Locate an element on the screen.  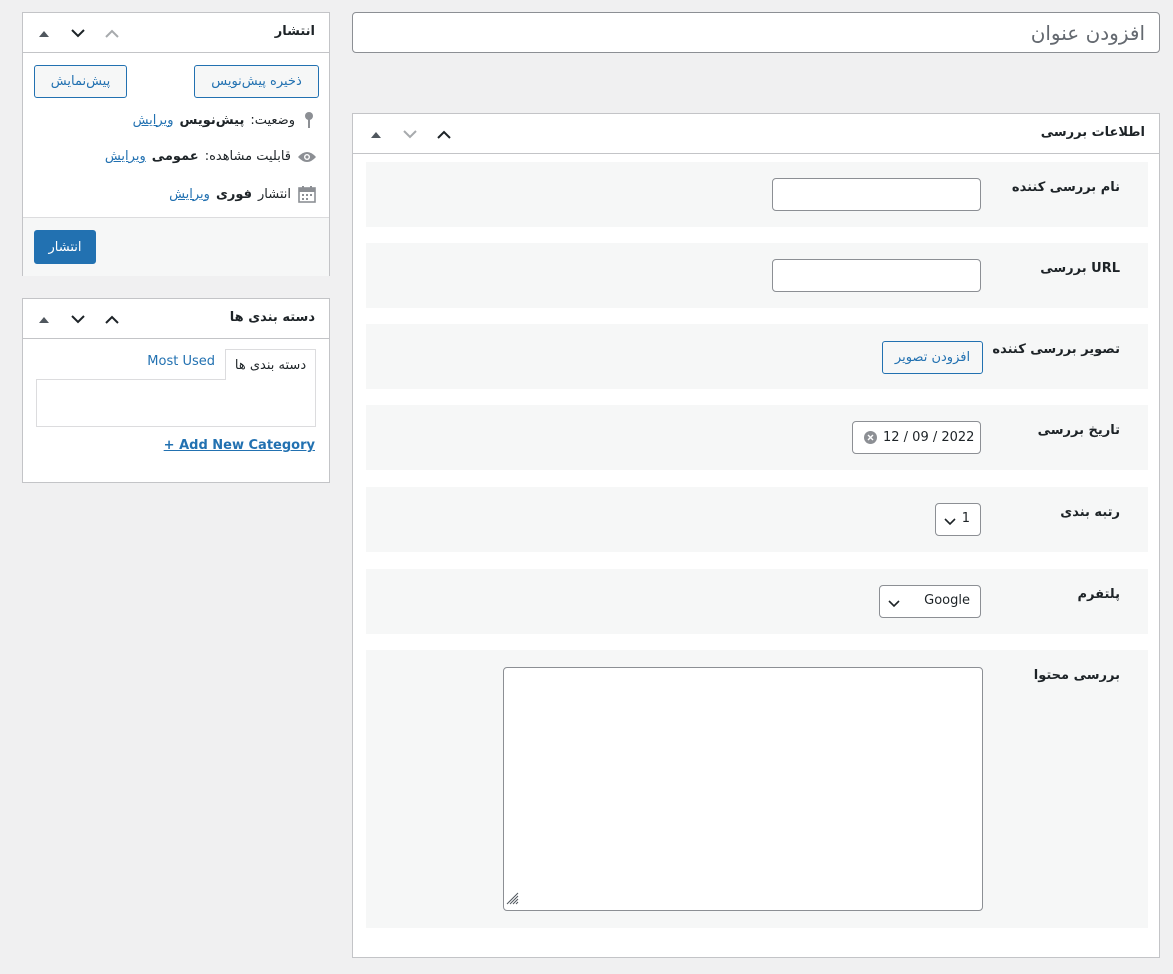
resize-grip-icon is located at coordinates (512, 900).